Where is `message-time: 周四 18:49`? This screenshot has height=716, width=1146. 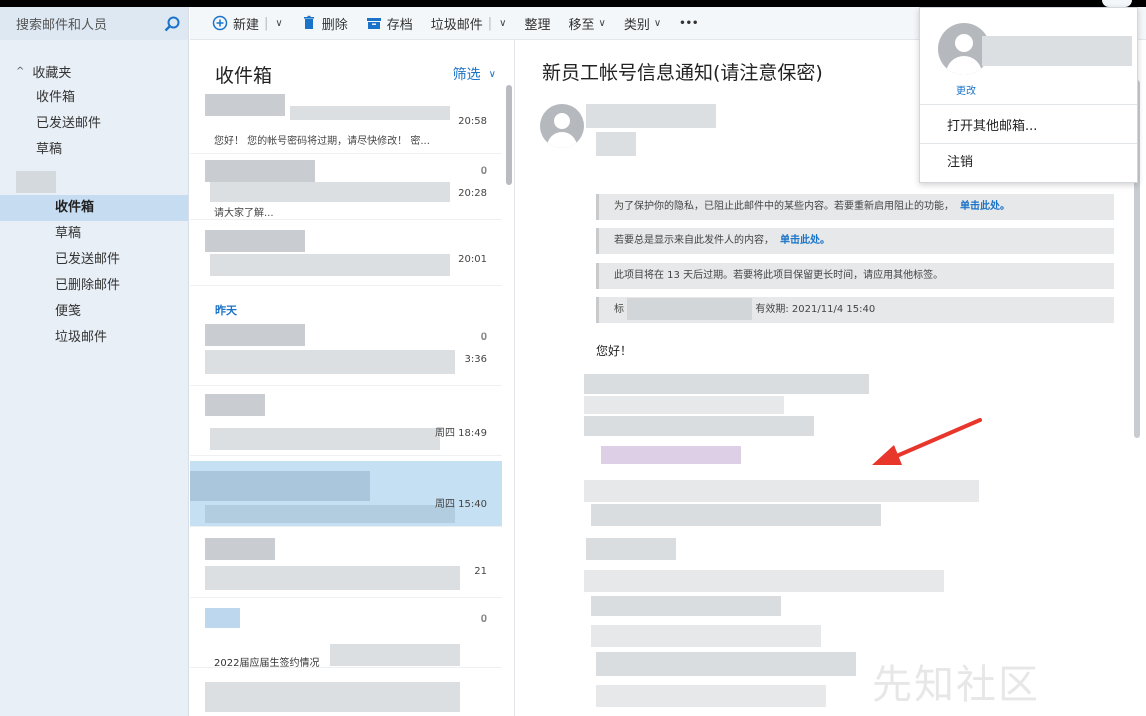
message-time: 周四 18:49 is located at coordinates (461, 433).